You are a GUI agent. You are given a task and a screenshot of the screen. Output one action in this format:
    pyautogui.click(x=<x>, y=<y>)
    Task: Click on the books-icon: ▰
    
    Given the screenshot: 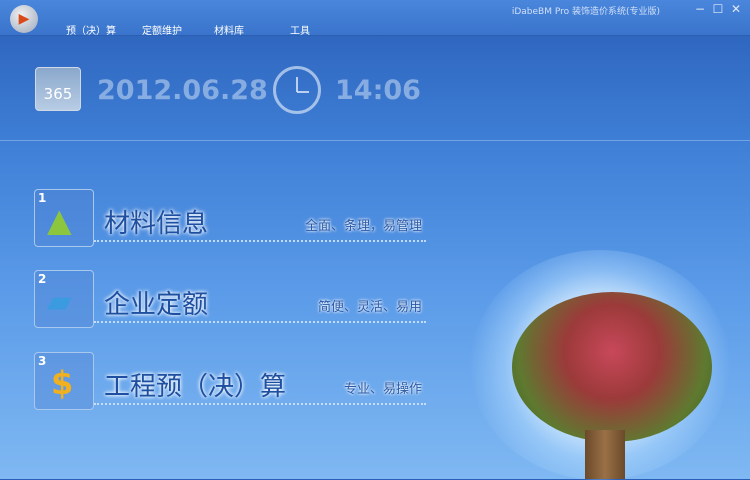 What is the action you would take?
    pyautogui.click(x=59, y=301)
    